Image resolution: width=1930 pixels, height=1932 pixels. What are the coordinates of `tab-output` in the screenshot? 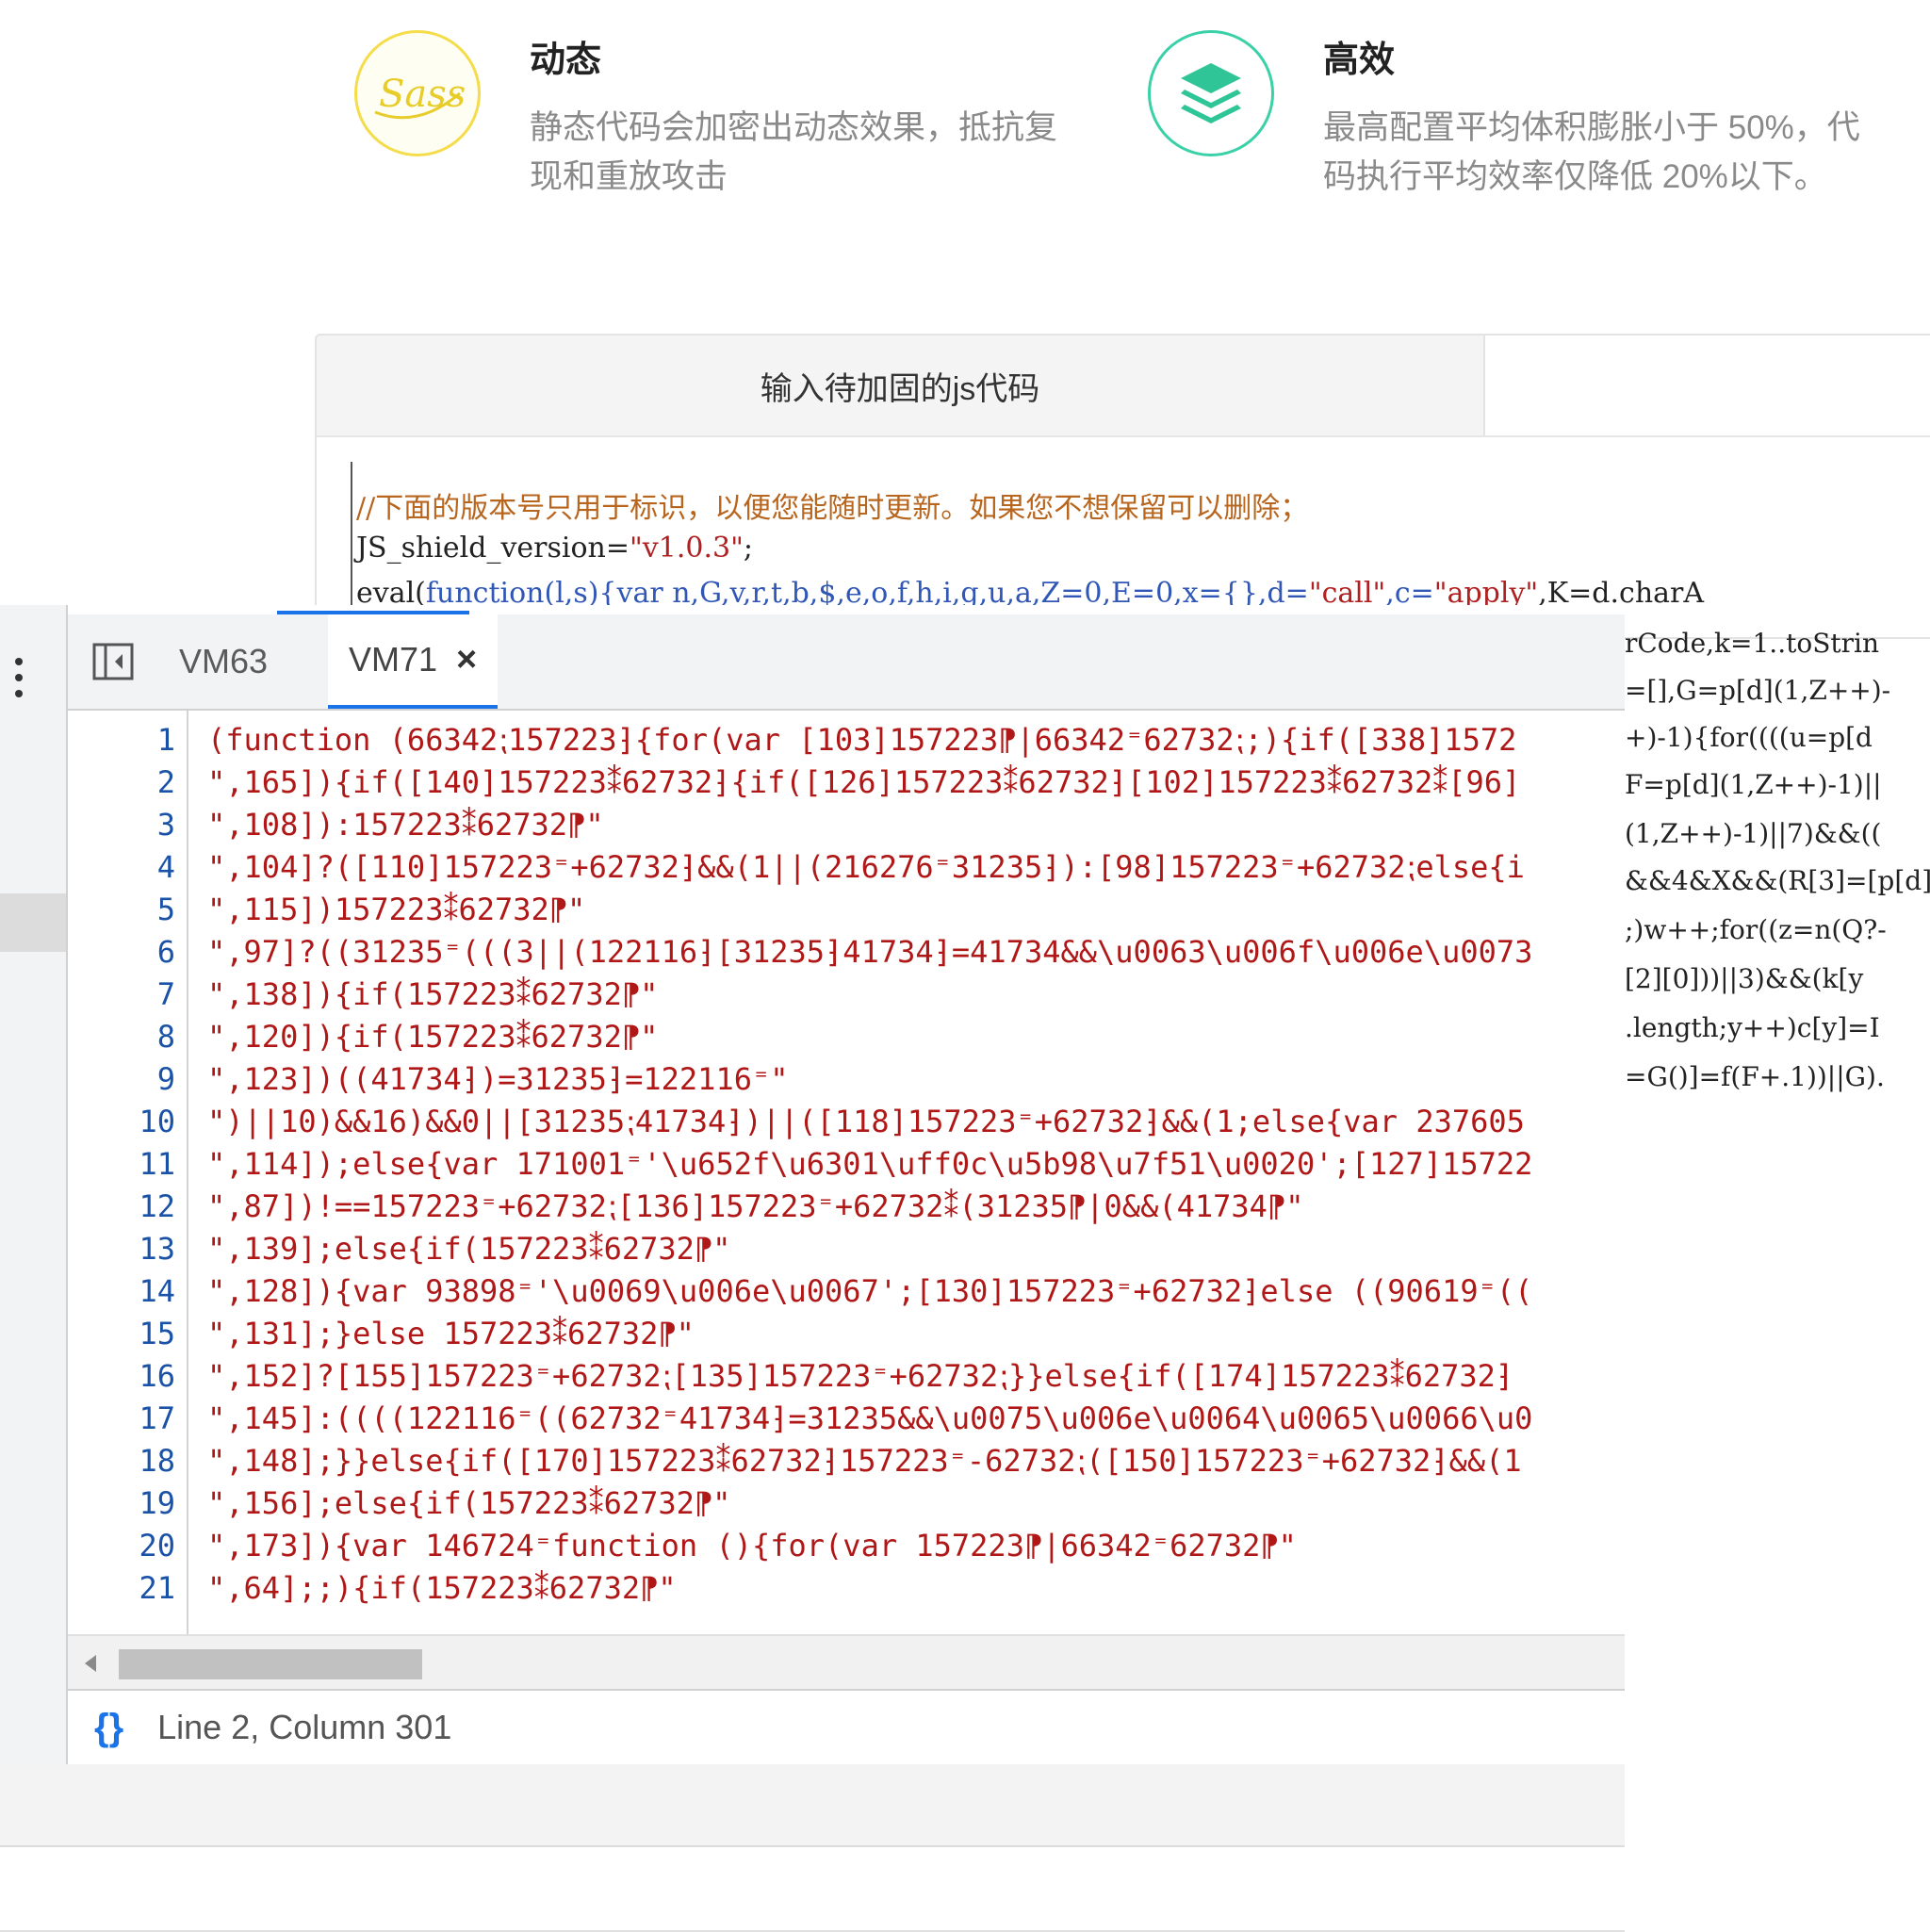 It's located at (1707, 385).